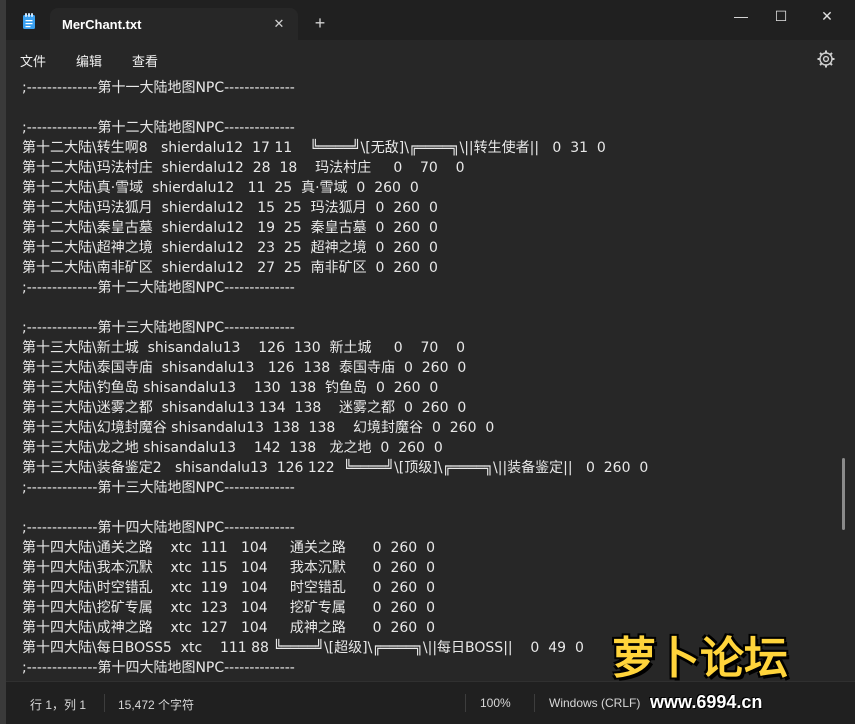 The height and width of the screenshot is (724, 855). I want to click on menu-view: 查看, so click(145, 60).